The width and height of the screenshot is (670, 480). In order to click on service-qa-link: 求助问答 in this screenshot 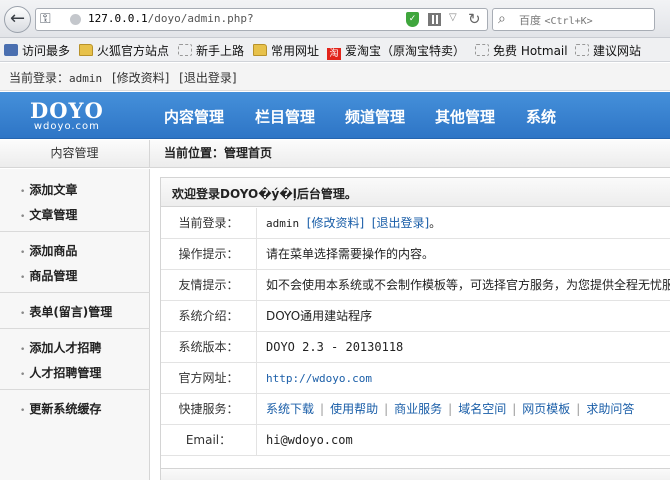, I will do `click(610, 409)`.